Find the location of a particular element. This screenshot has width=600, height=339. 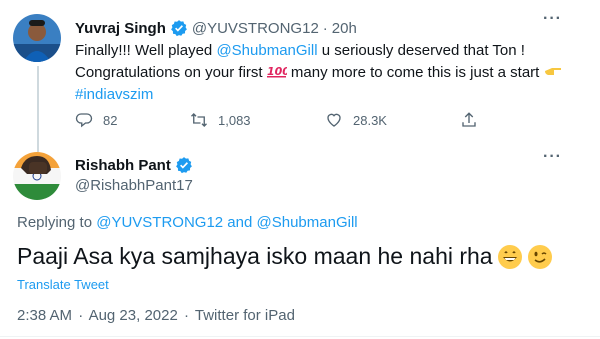

replying-to-mention: @YUVSTRONG12 is located at coordinates (159, 222).